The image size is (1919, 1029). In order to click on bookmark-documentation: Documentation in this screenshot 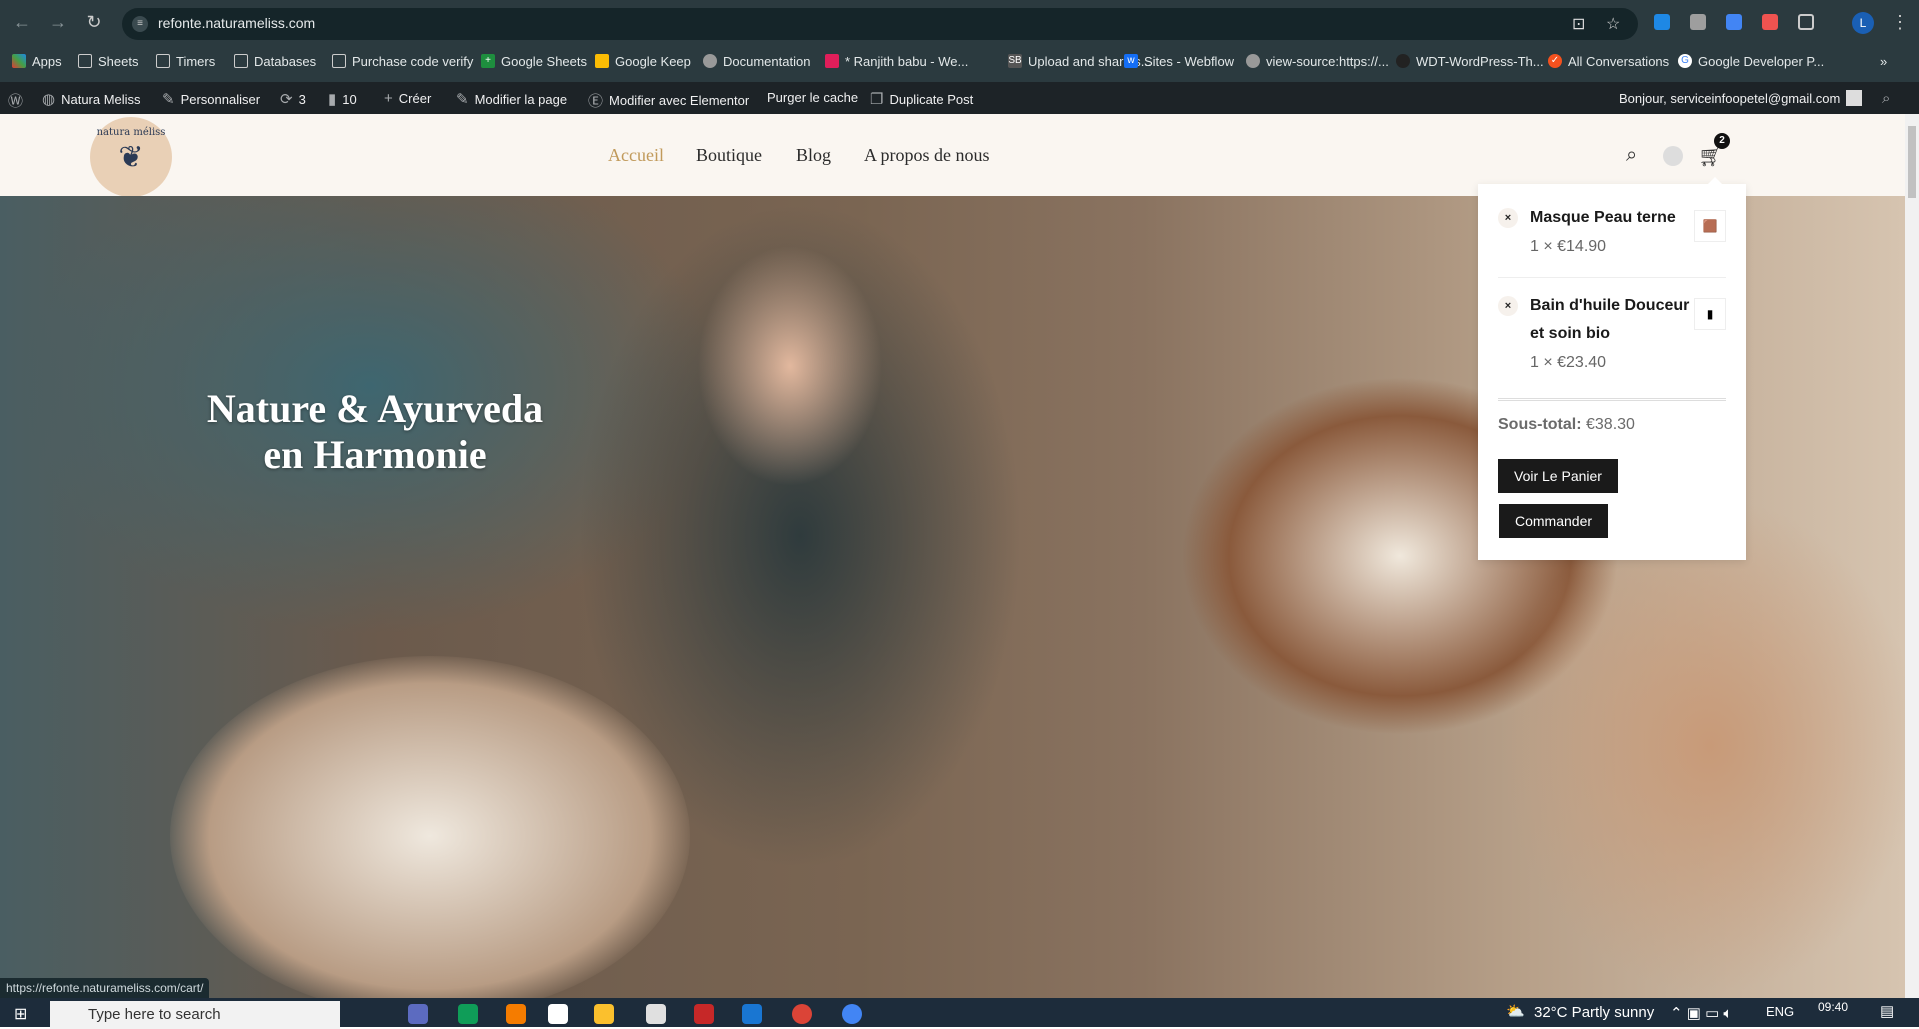, I will do `click(756, 61)`.